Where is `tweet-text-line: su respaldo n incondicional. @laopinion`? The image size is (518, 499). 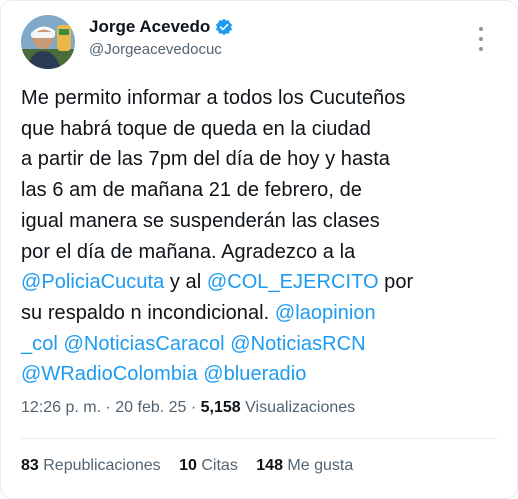 tweet-text-line: su respaldo n incondicional. @laopinion is located at coordinates (266, 313).